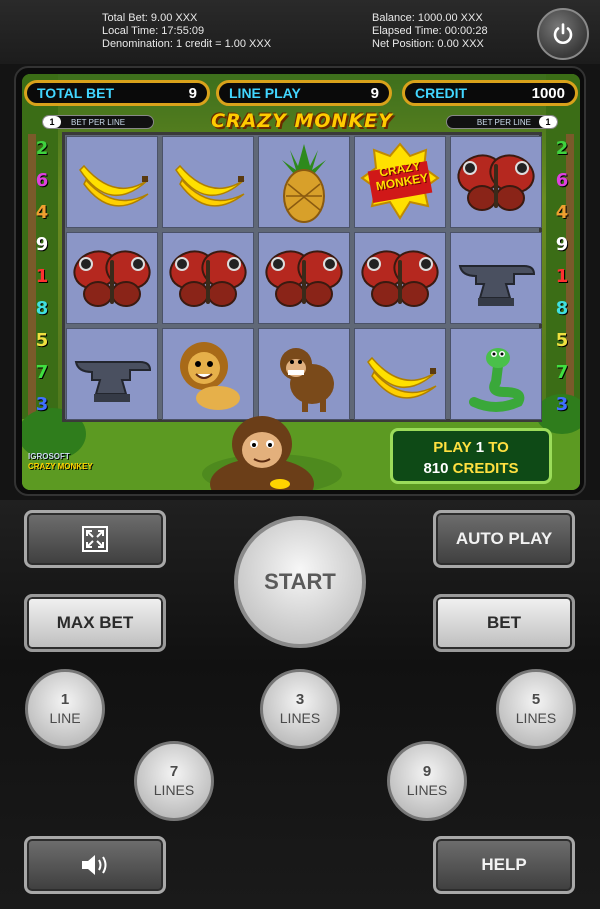 This screenshot has height=909, width=600. I want to click on bet-per-line-right: BET PER LINE 1, so click(502, 122).